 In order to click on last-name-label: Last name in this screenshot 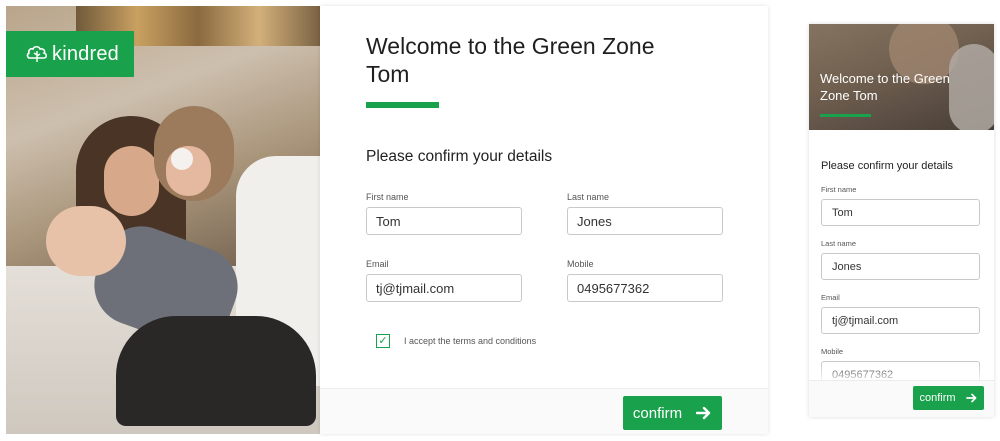, I will do `click(588, 197)`.